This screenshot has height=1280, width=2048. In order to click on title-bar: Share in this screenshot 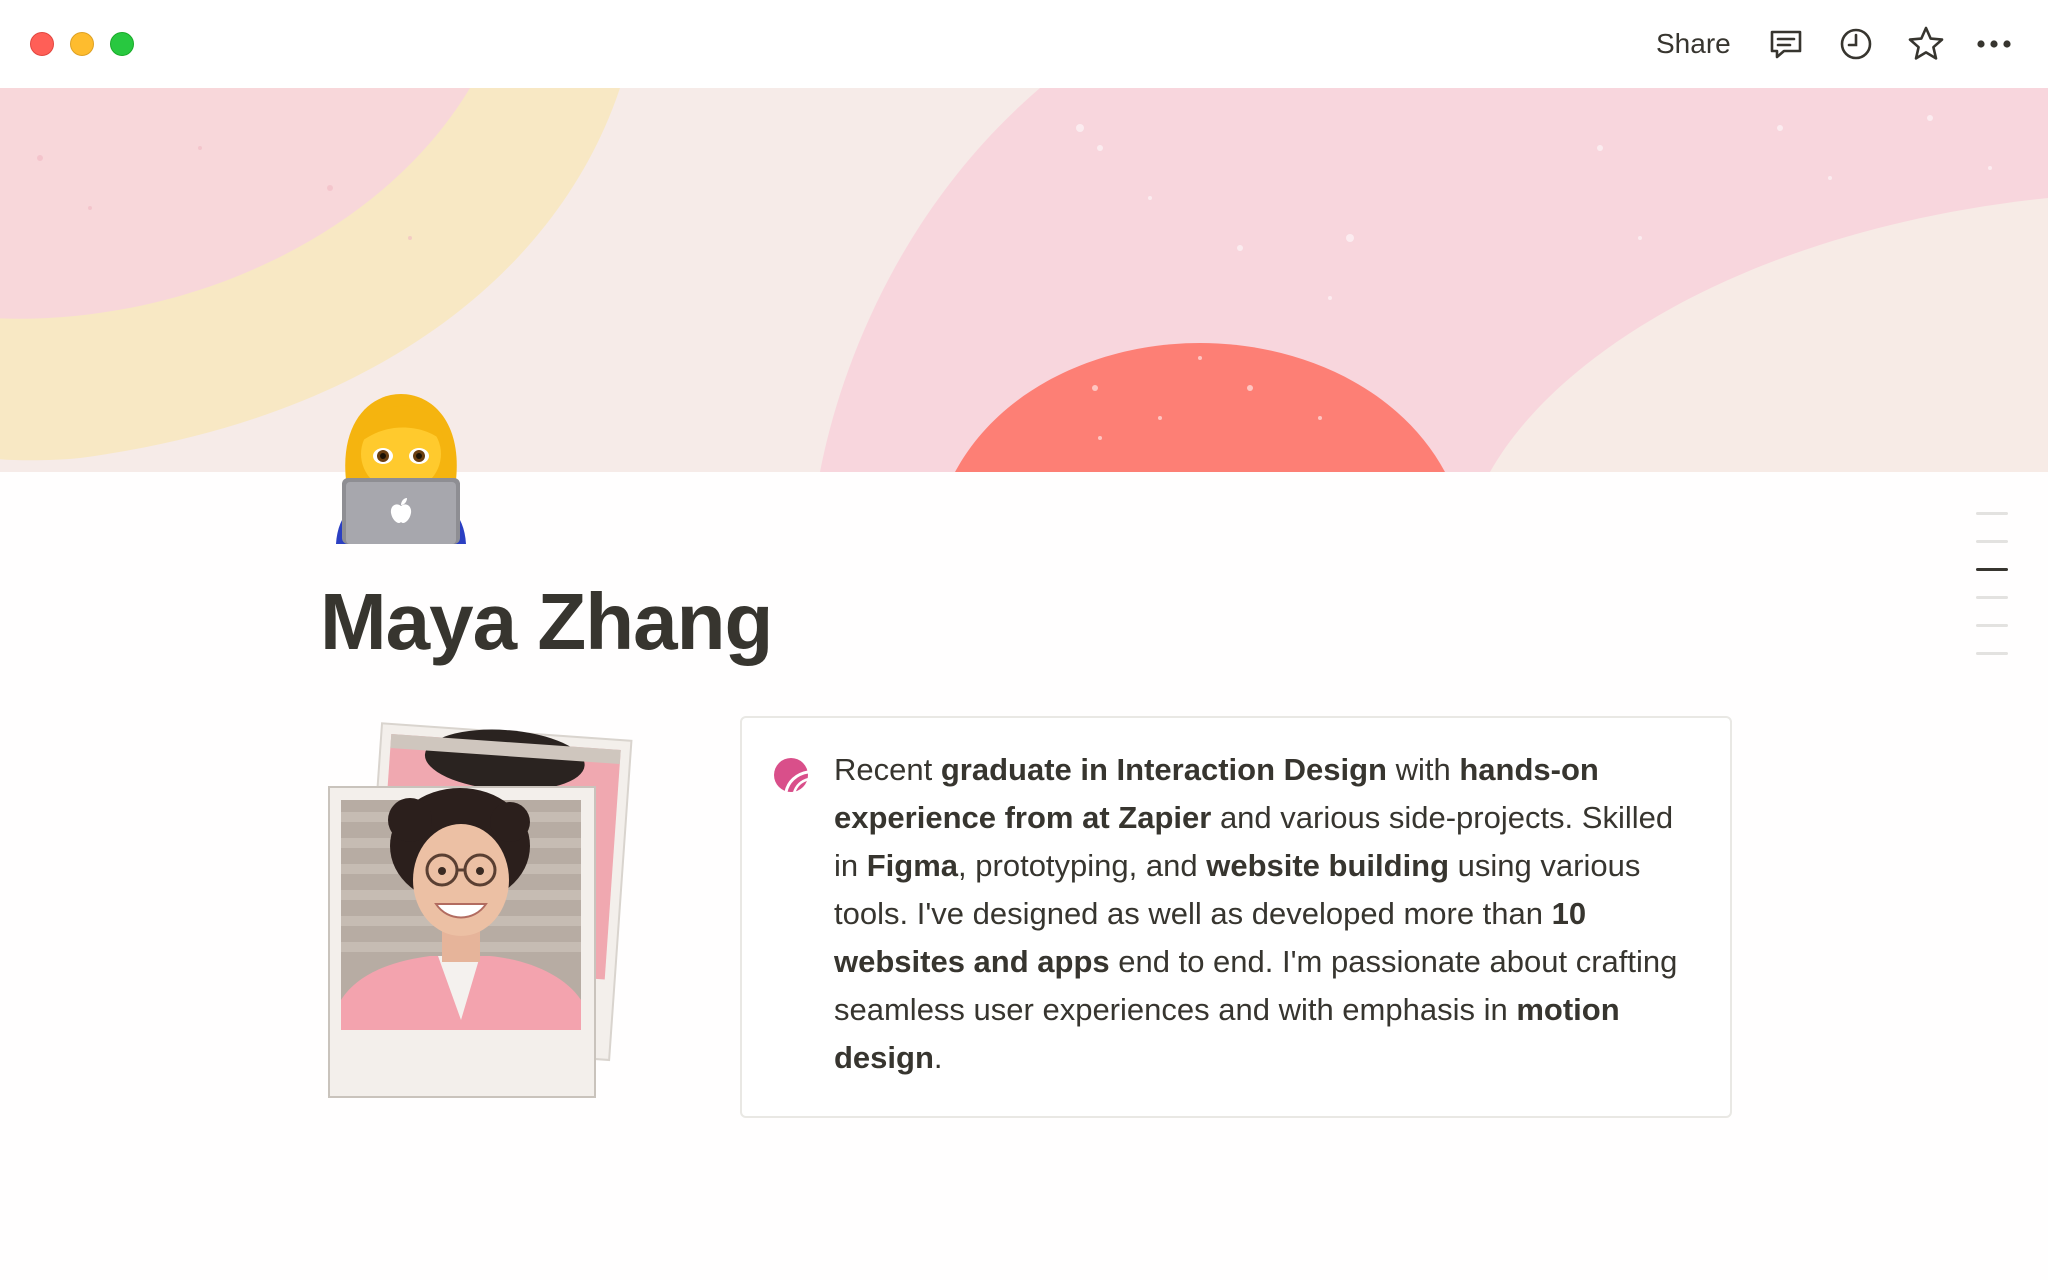, I will do `click(1024, 44)`.